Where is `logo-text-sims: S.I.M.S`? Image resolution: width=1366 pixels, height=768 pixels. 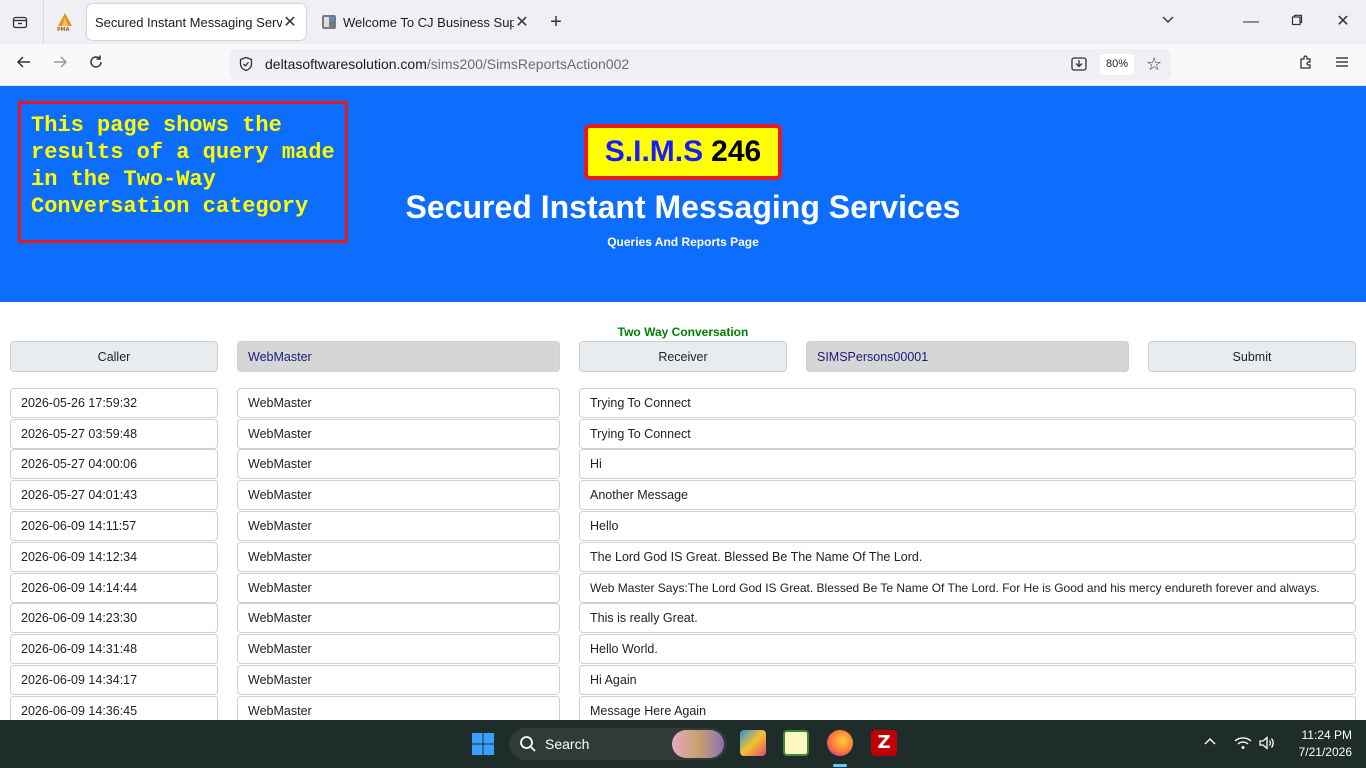 logo-text-sims: S.I.M.S is located at coordinates (654, 151).